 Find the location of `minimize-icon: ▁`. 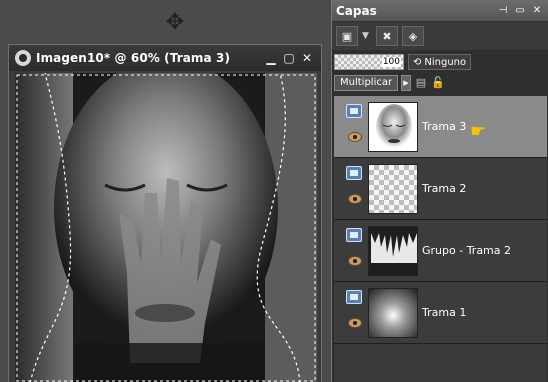

minimize-icon: ▁ is located at coordinates (271, 58).